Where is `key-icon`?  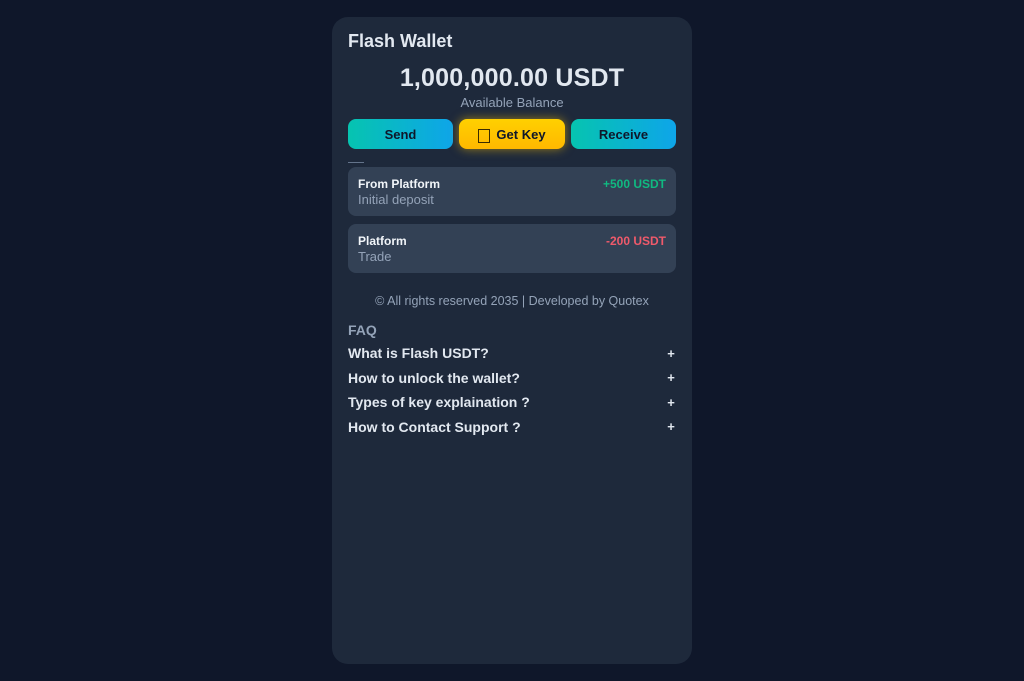 key-icon is located at coordinates (484, 135).